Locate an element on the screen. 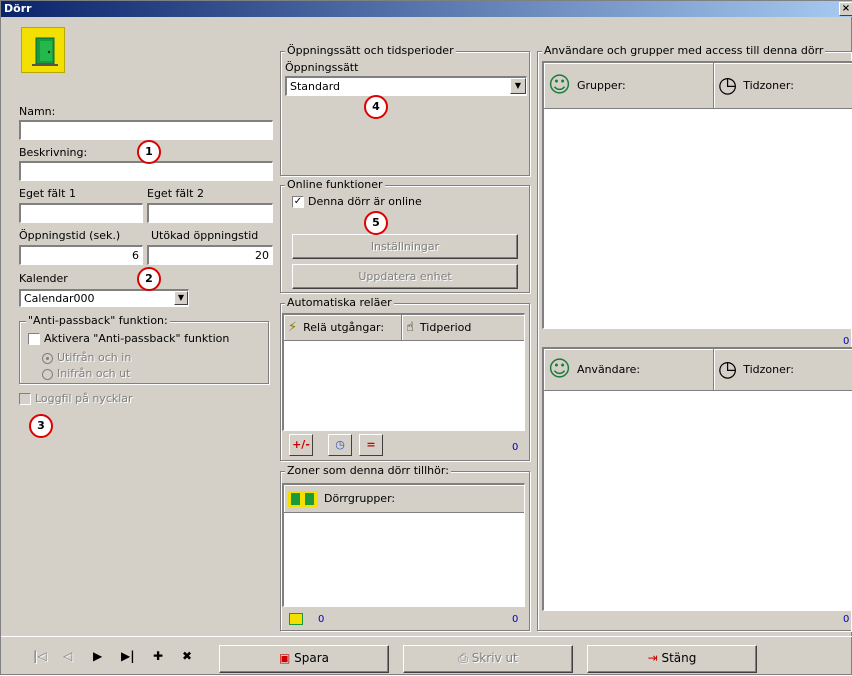  groups-list: ☺ Grupper: ◷ Tidzoner: is located at coordinates (697, 195).